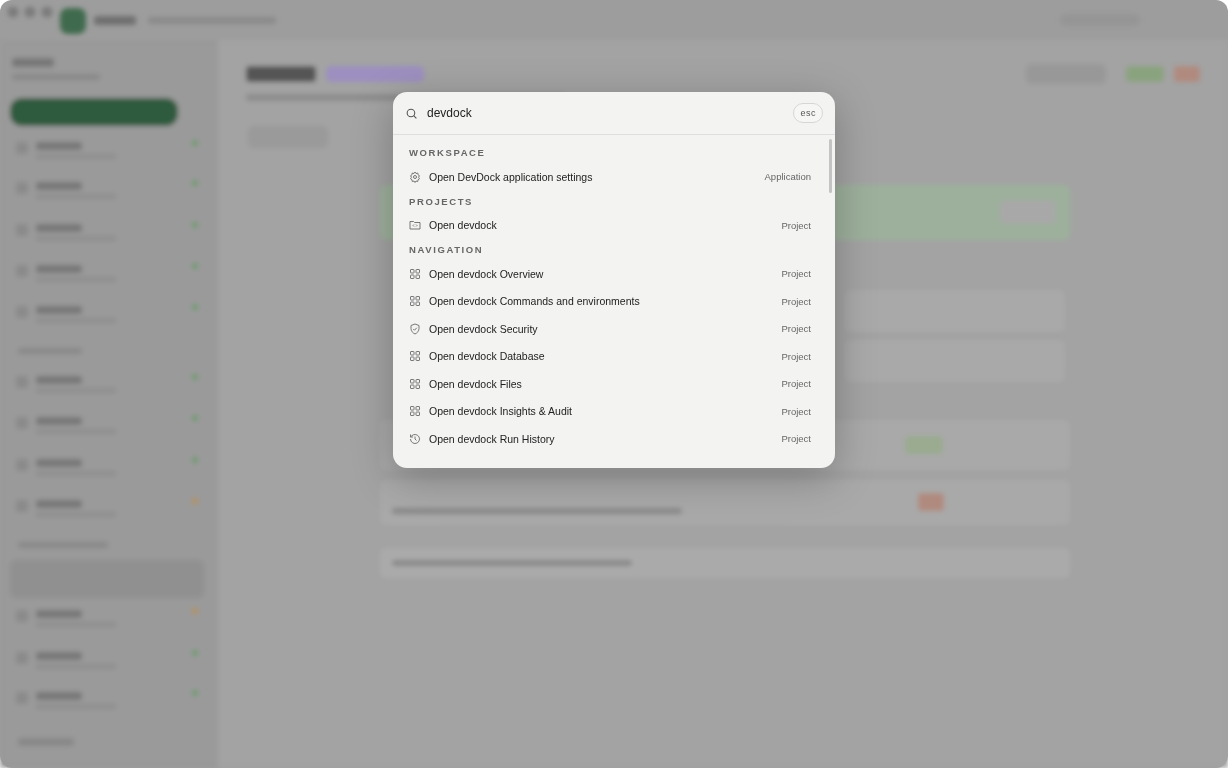 The width and height of the screenshot is (1228, 768). Describe the element at coordinates (597, 176) in the screenshot. I see `command-item: Open DevDock application settings` at that location.